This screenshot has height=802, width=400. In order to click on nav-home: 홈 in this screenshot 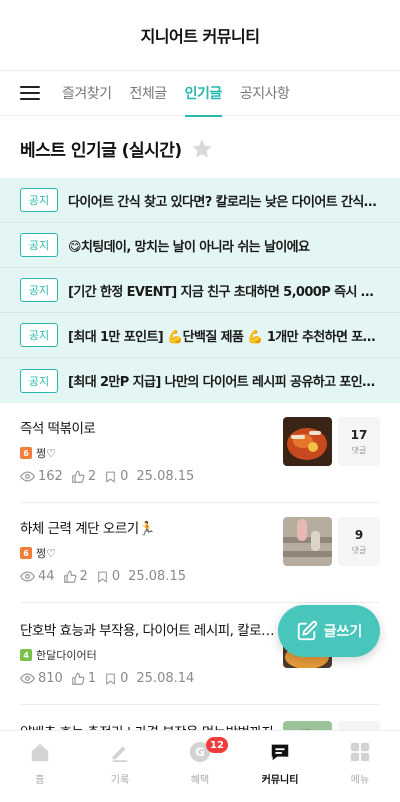, I will do `click(40, 766)`.